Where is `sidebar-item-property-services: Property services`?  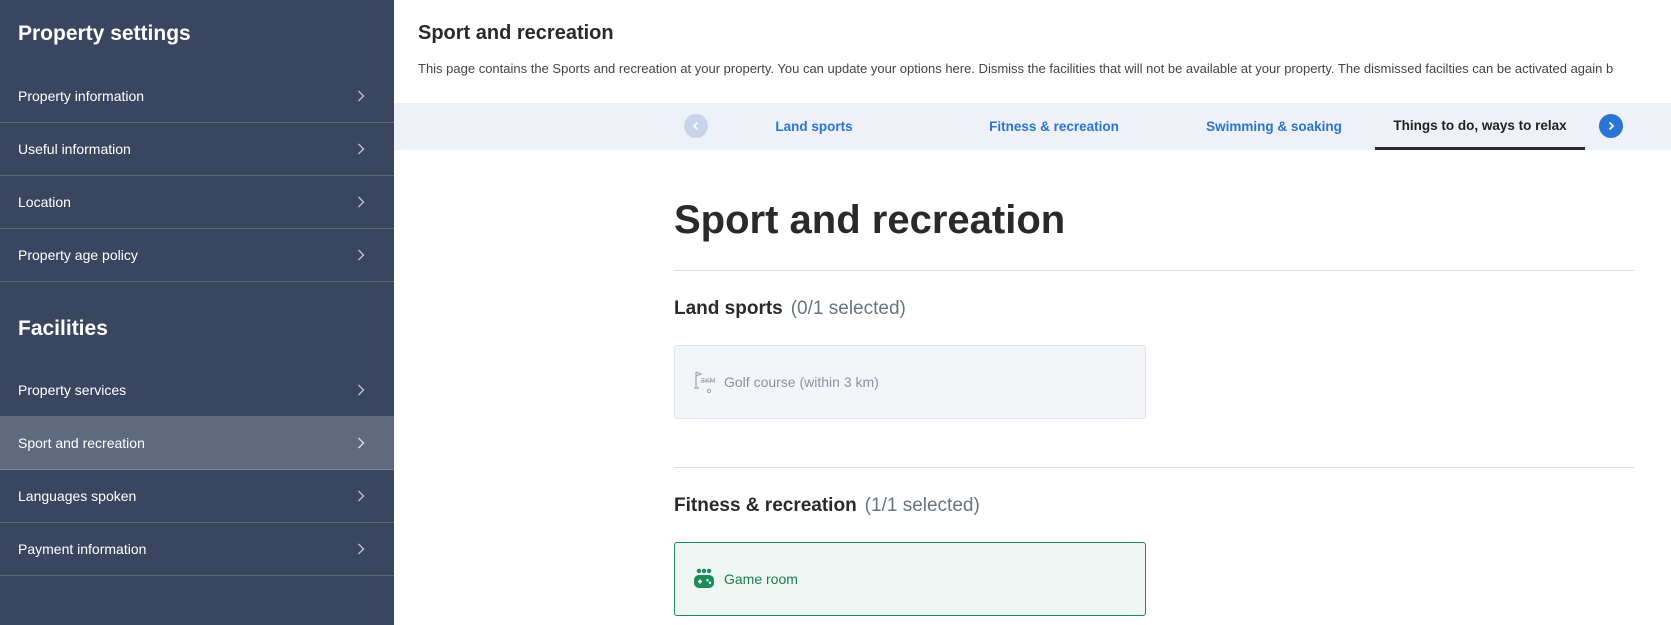 sidebar-item-property-services: Property services is located at coordinates (197, 390).